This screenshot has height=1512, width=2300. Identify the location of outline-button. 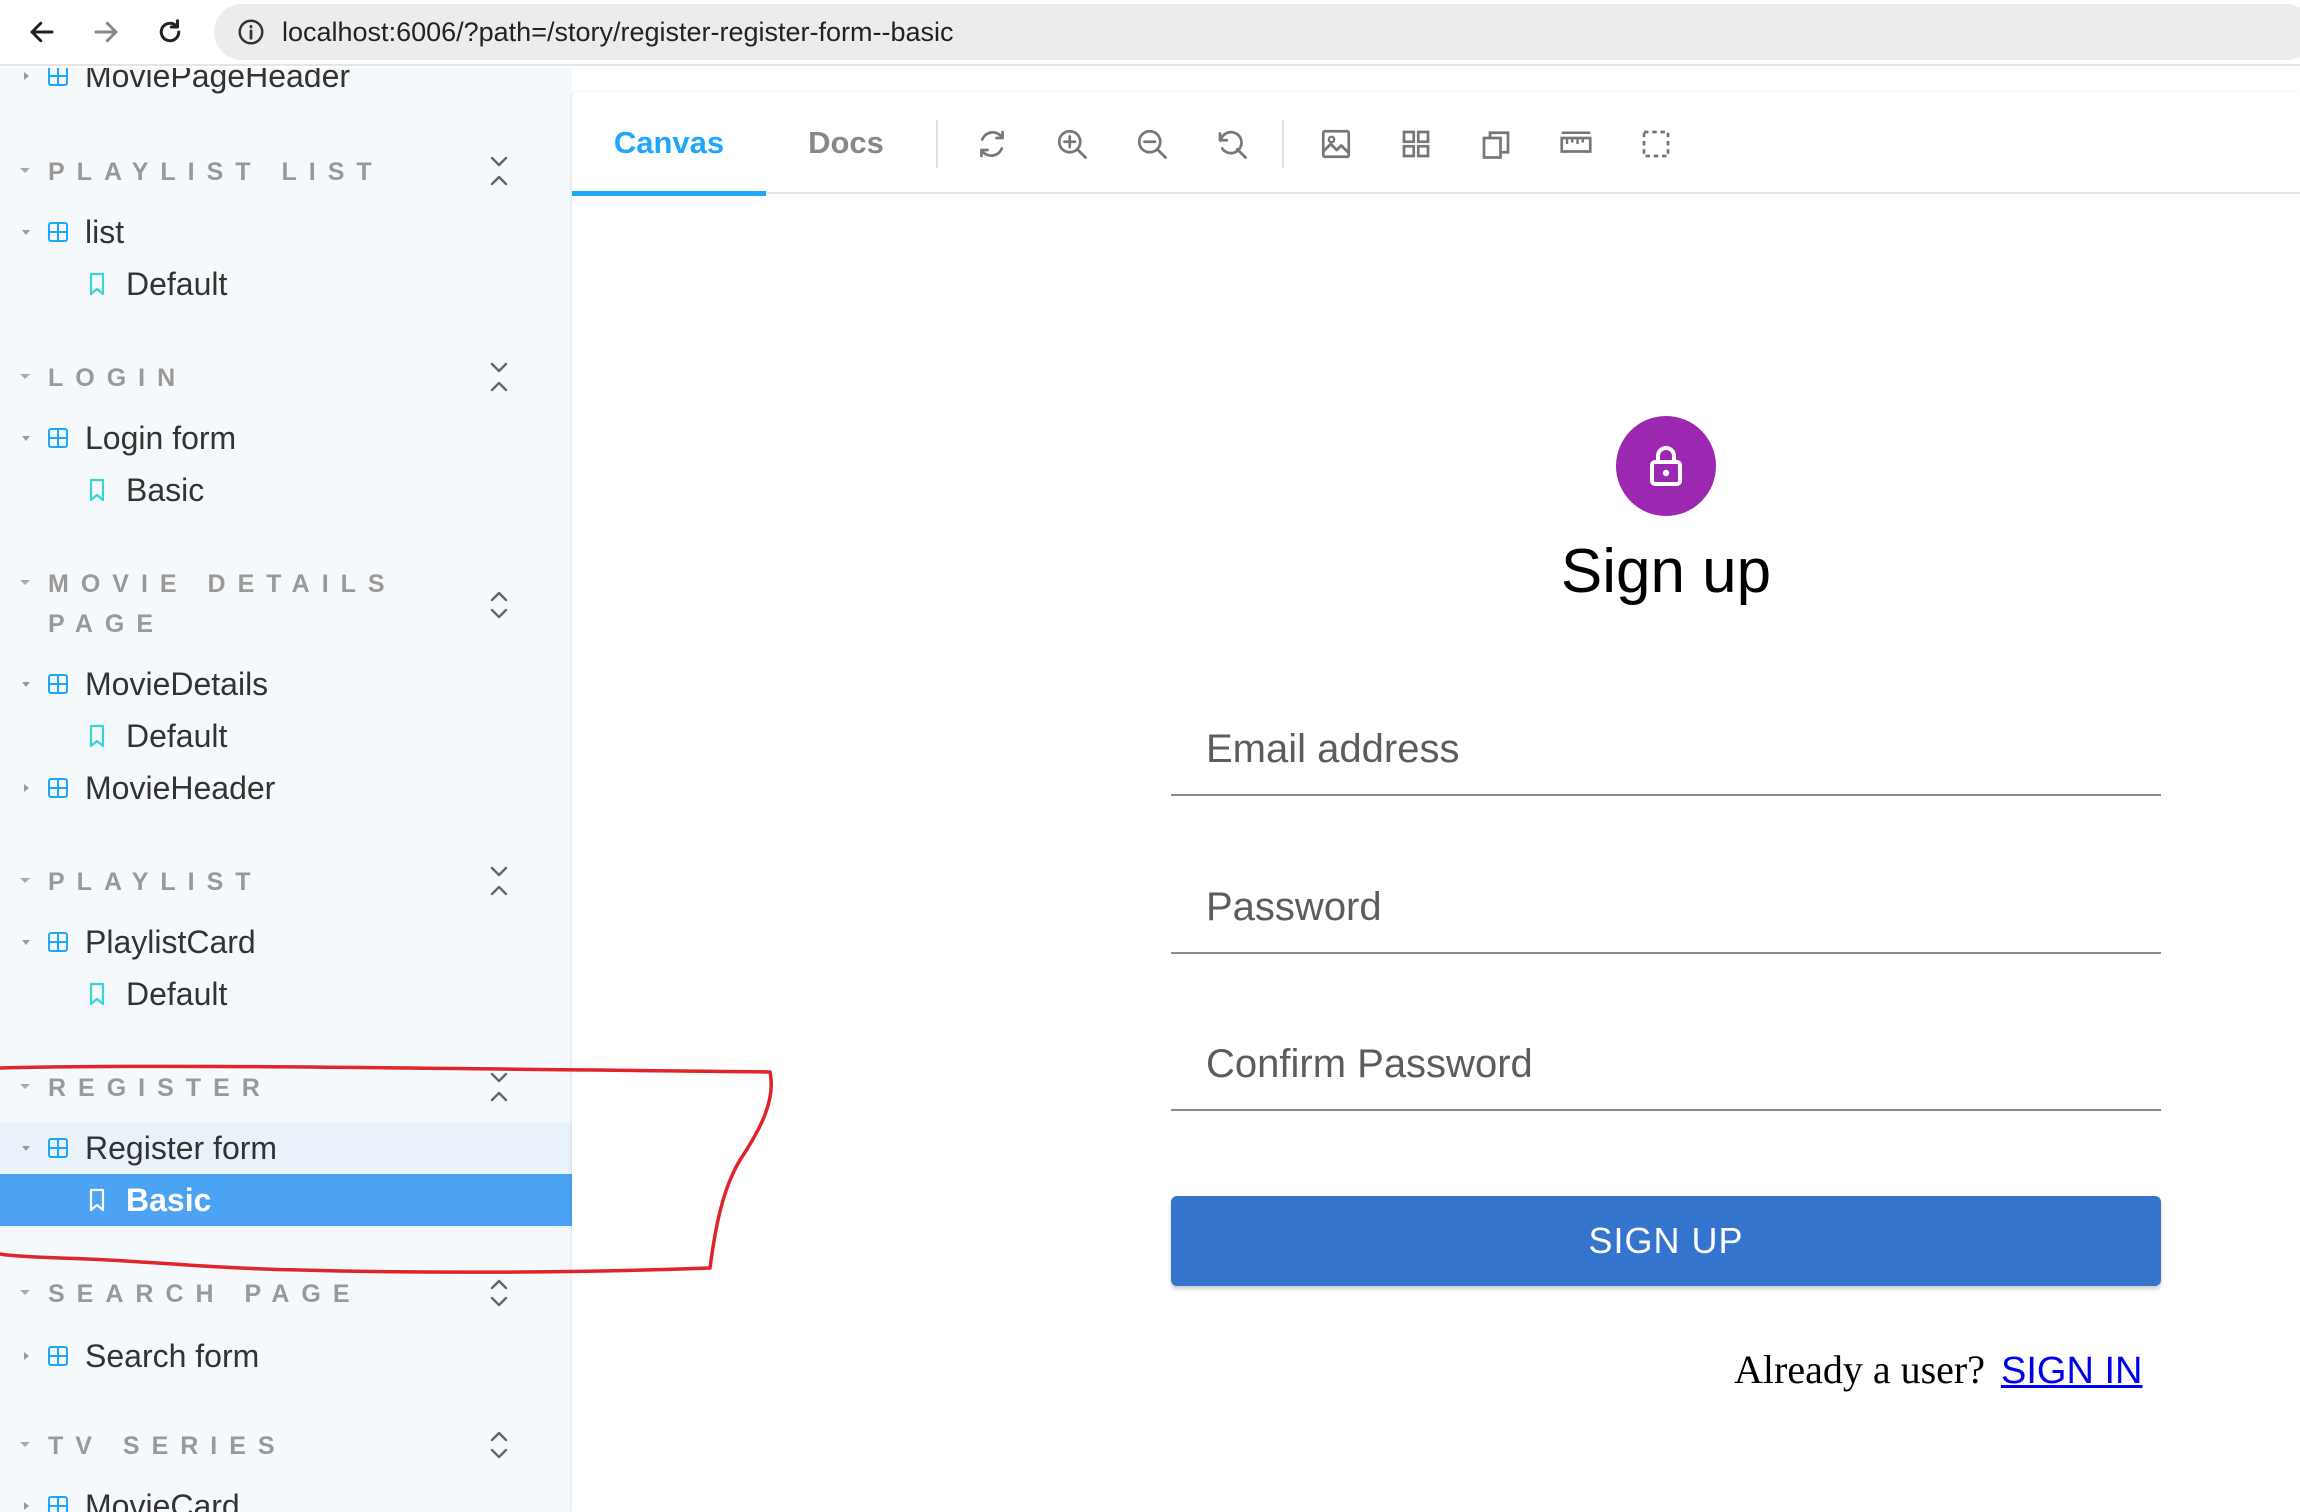
(1656, 144).